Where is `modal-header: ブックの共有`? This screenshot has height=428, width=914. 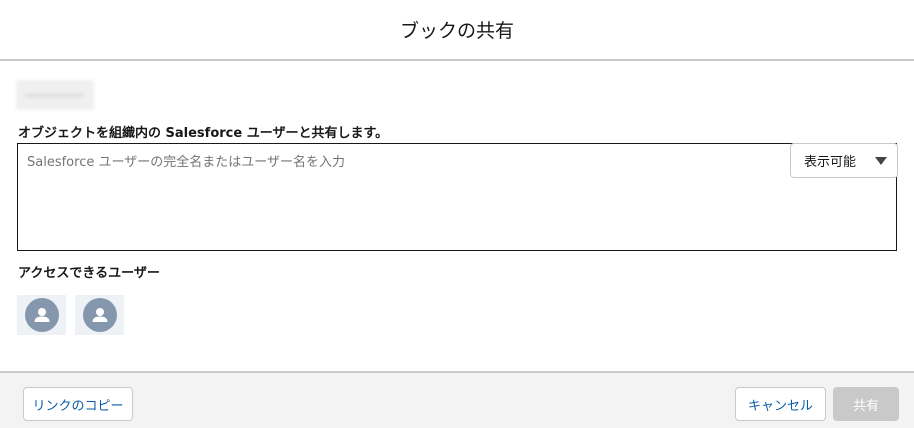 modal-header: ブックの共有 is located at coordinates (457, 30).